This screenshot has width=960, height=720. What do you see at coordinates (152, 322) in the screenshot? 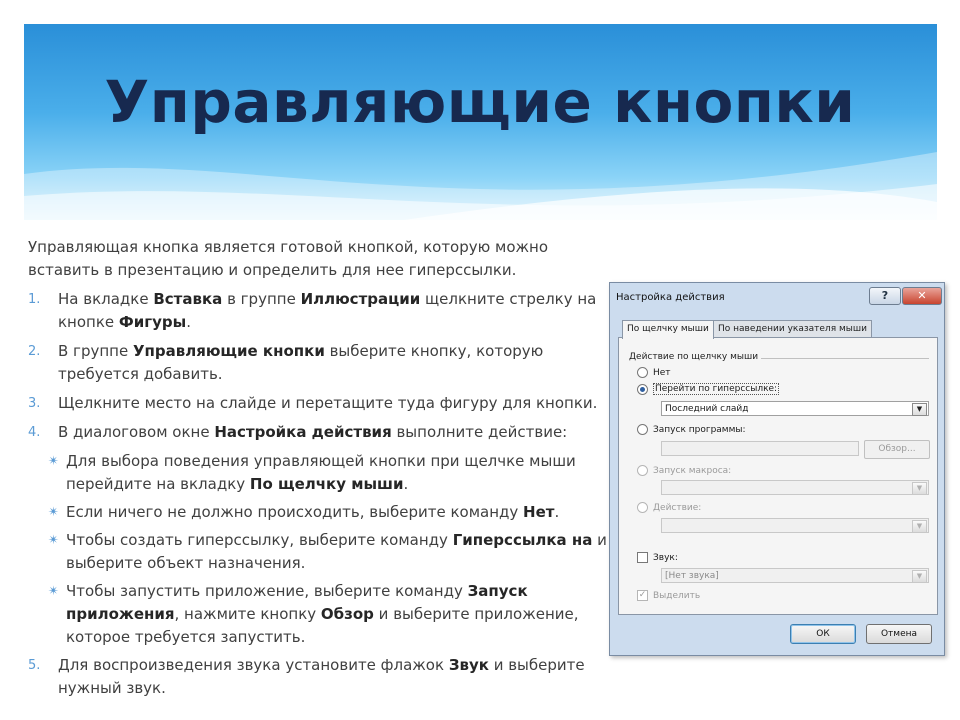
I see `bold-run: Фигуры` at bounding box center [152, 322].